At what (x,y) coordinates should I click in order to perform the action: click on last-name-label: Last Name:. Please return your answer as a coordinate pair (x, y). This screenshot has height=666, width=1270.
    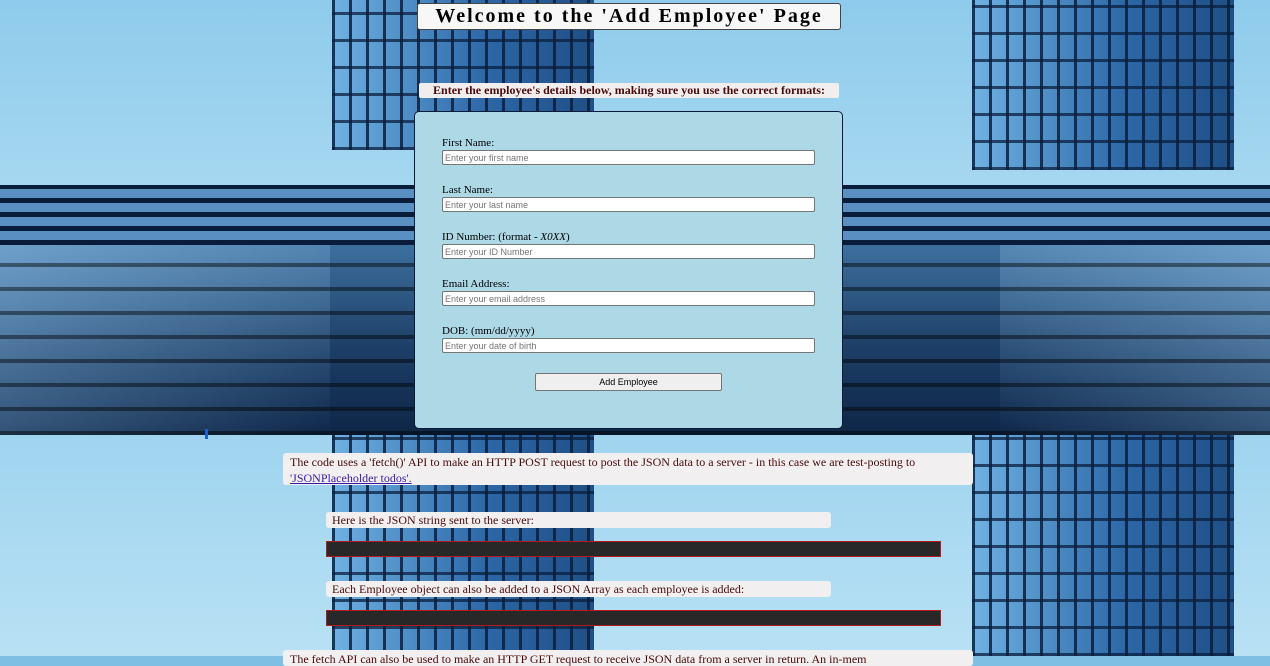
    Looking at the image, I should click on (468, 190).